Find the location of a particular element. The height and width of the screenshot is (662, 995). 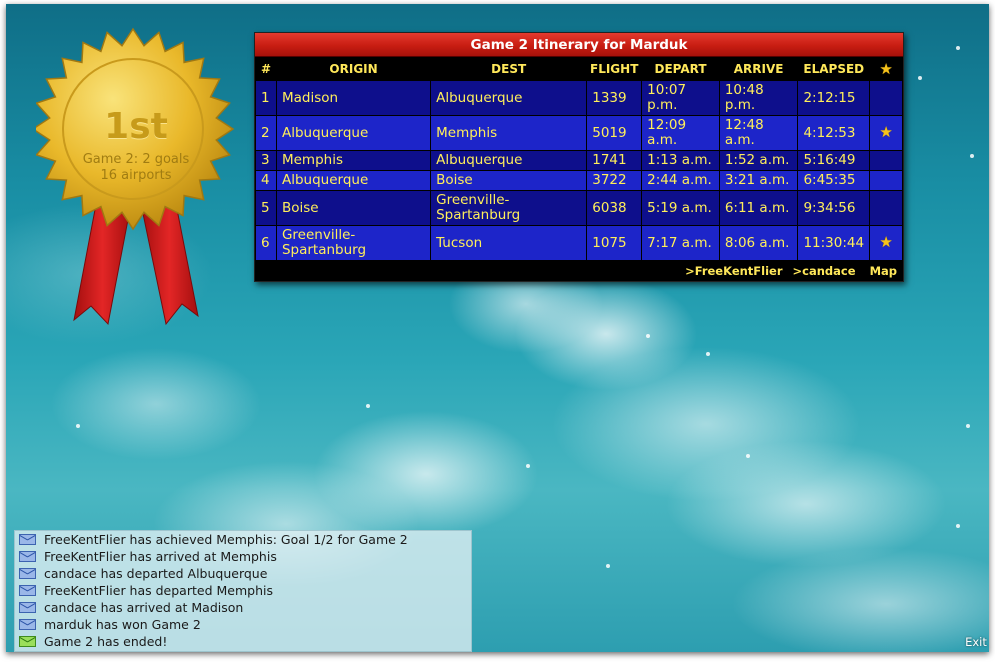

cell-num: 2 is located at coordinates (266, 133).